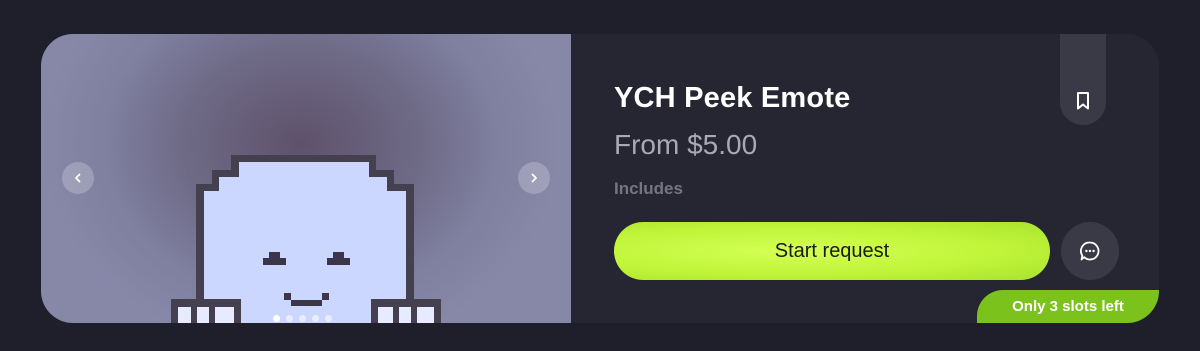  I want to click on bookmark-icon, so click(1083, 101).